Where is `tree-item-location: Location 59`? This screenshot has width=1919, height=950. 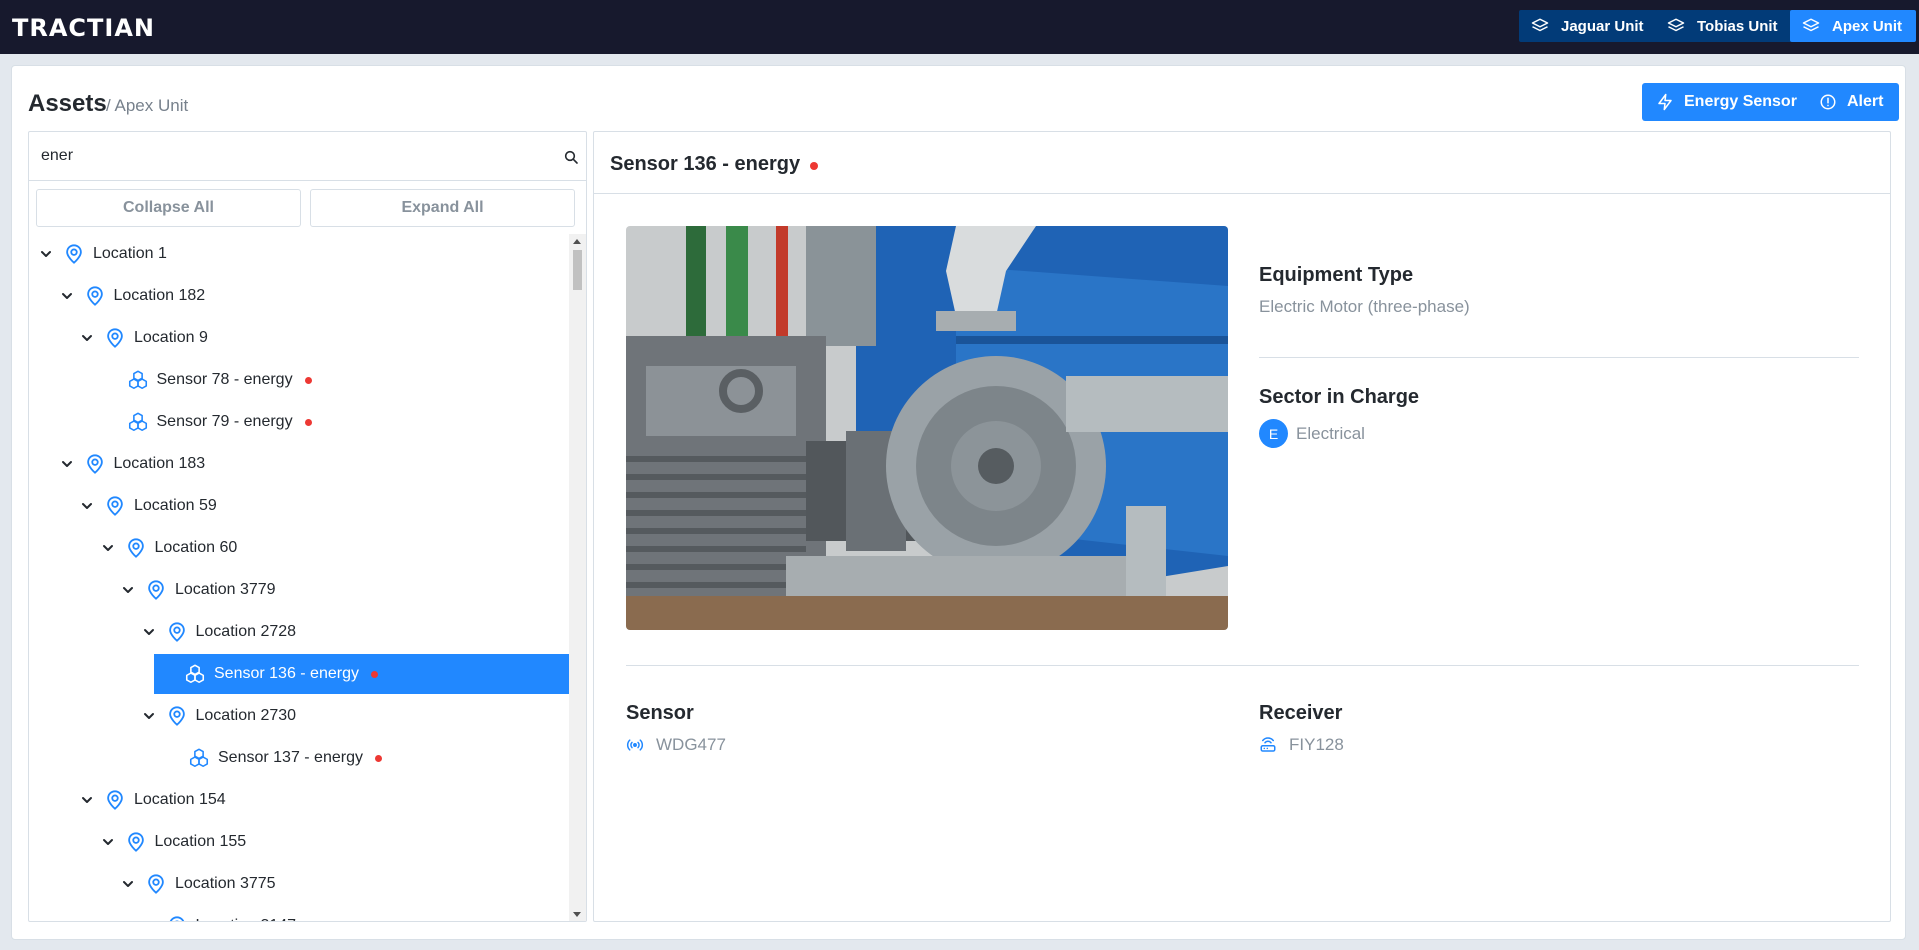
tree-item-location: Location 59 is located at coordinates (299, 506).